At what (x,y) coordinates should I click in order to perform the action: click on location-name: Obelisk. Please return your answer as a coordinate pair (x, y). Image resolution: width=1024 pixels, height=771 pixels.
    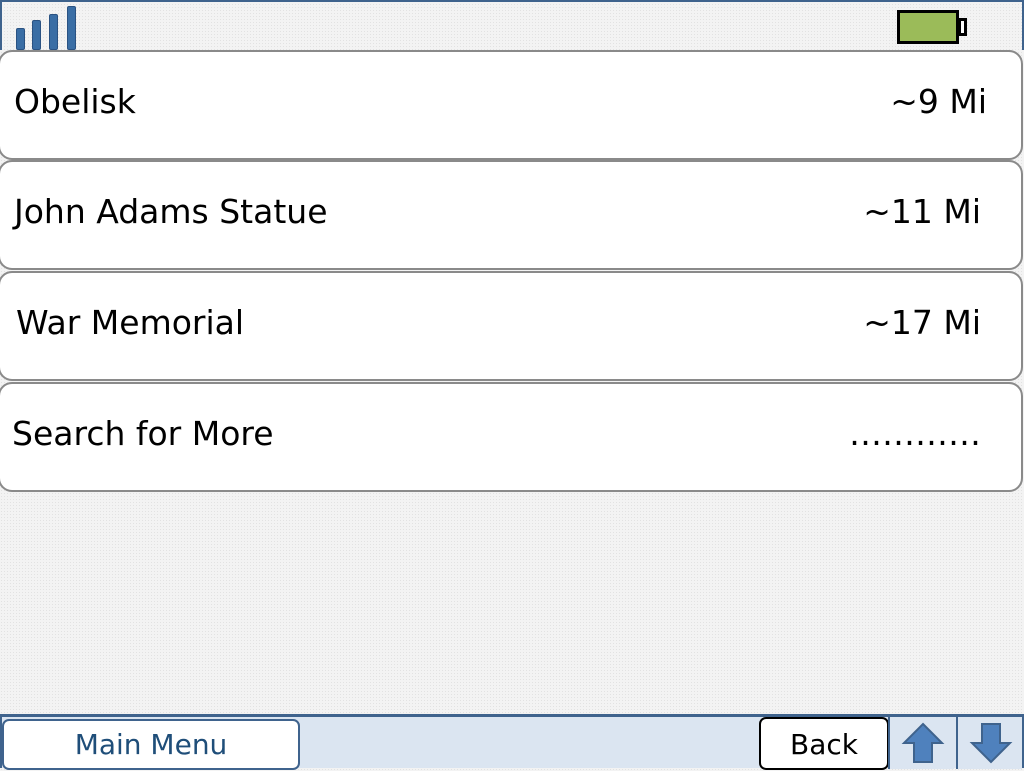
    Looking at the image, I should click on (75, 101).